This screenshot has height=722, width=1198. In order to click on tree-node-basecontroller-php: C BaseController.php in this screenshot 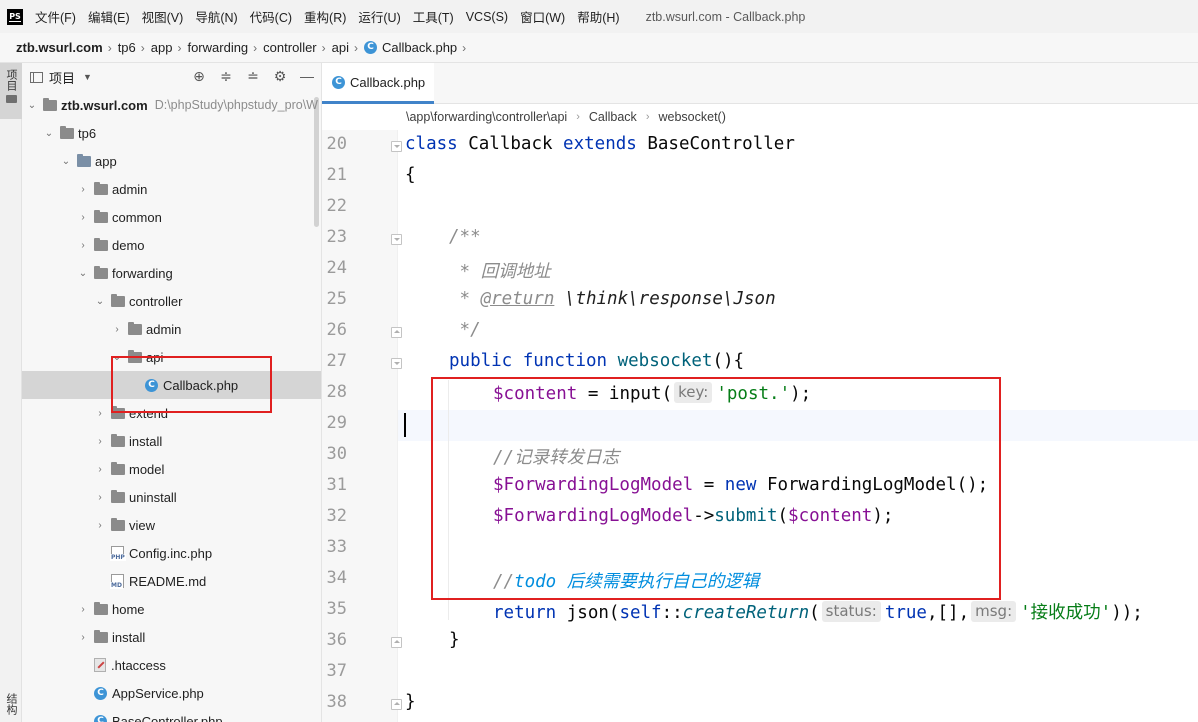, I will do `click(171, 714)`.